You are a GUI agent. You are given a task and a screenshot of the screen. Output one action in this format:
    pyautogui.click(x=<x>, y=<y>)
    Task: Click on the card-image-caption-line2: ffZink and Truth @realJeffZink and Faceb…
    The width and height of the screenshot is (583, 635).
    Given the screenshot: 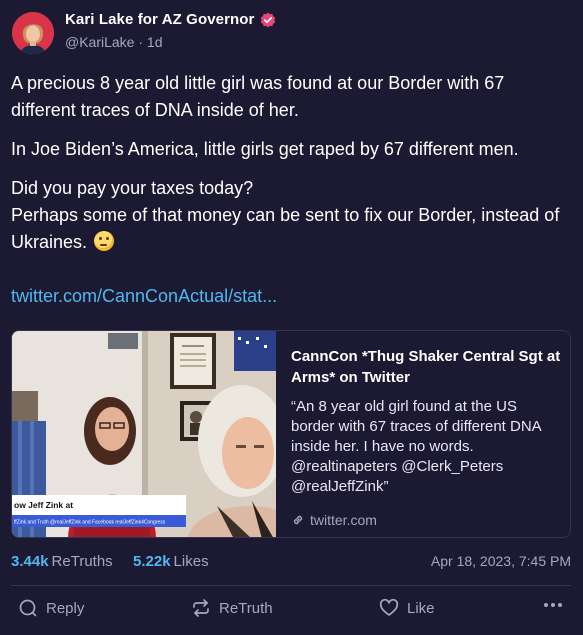 What is the action you would take?
    pyautogui.click(x=90, y=523)
    